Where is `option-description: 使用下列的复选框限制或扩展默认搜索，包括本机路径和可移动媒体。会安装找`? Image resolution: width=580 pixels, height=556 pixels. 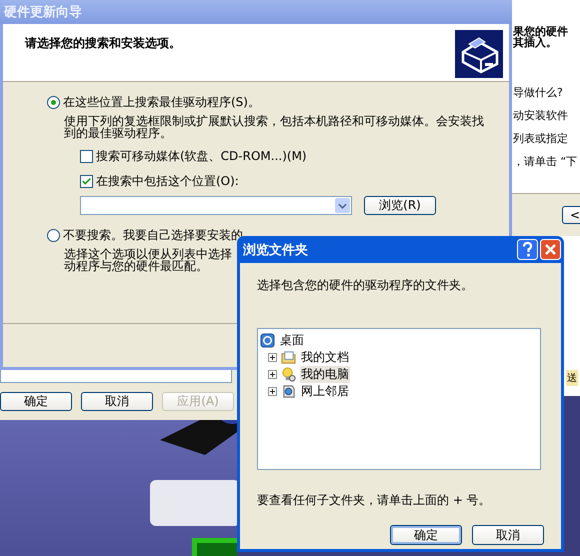
option-description: 使用下列的复选框限制或扩展默认搜索，包括本机路径和可移动媒体。会安装找 is located at coordinates (274, 121).